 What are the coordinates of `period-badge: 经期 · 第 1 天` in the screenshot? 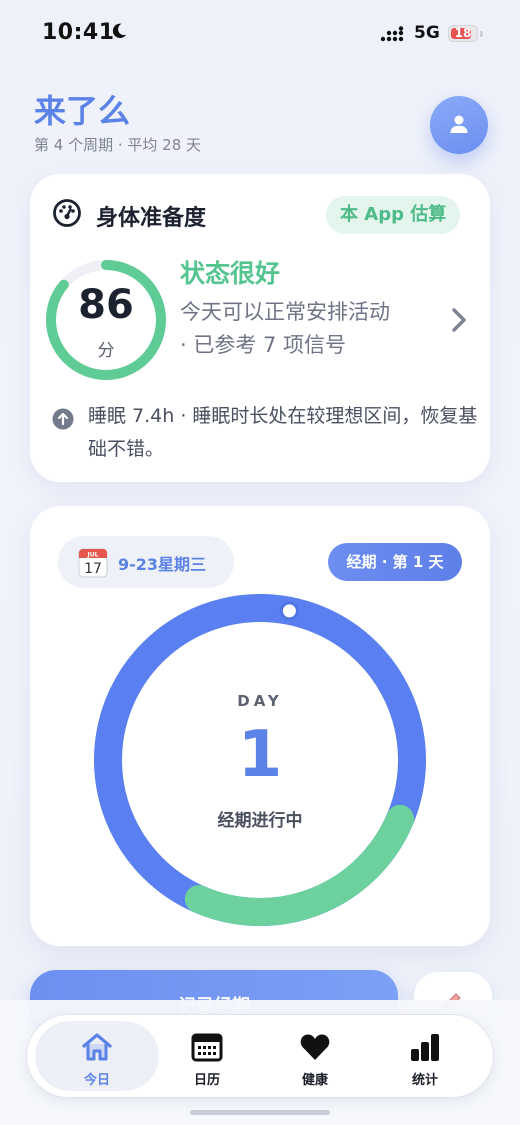 It's located at (395, 562).